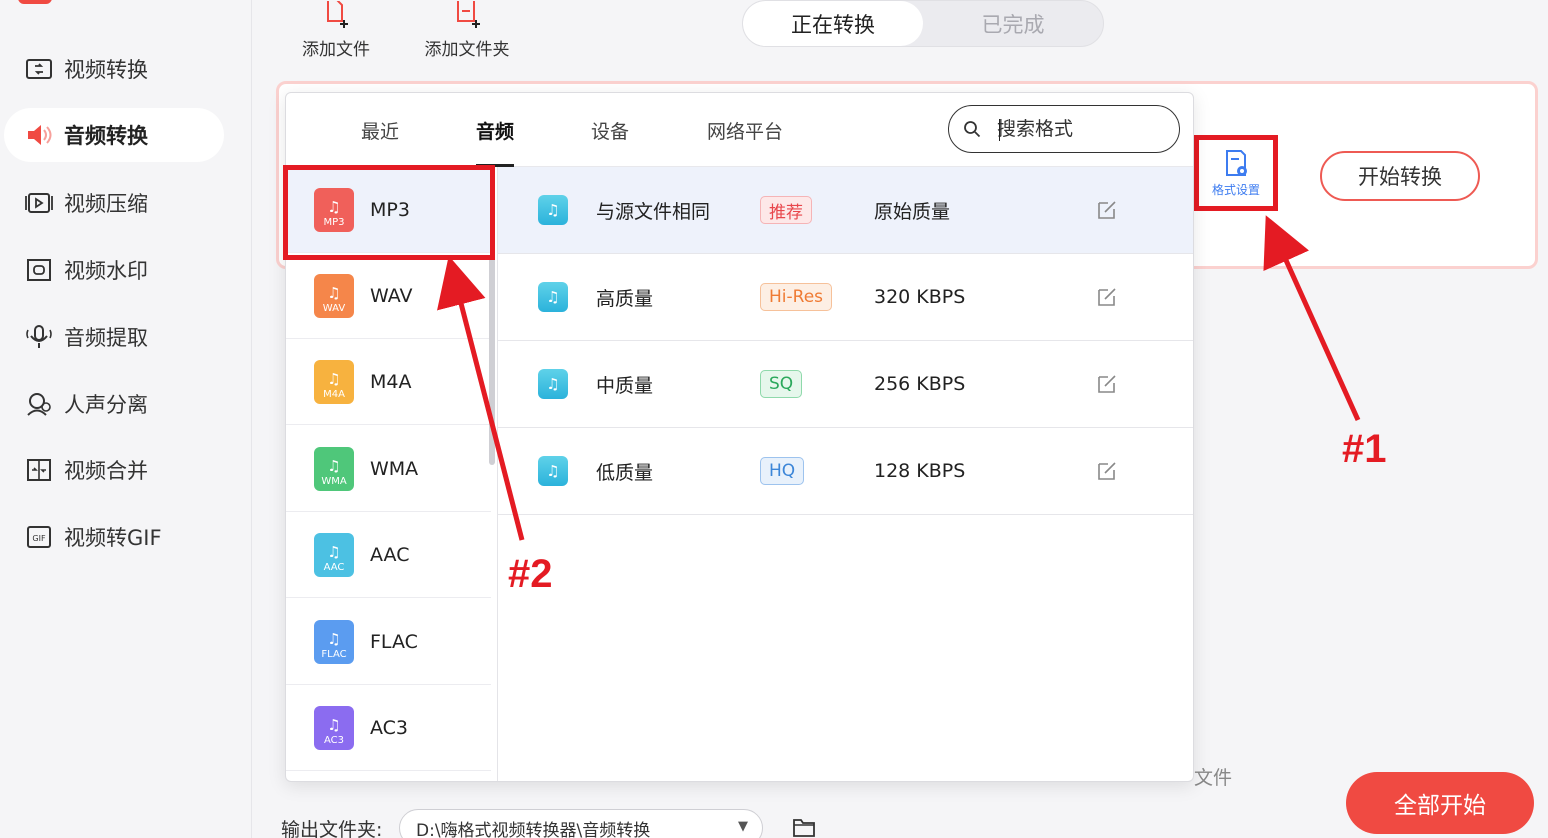  Describe the element at coordinates (380, 130) in the screenshot. I see `tab-recent: 最近` at that location.